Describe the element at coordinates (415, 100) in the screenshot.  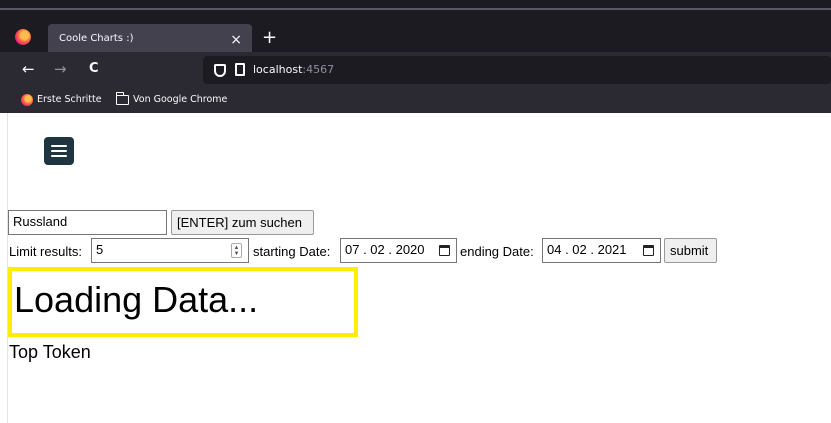
I see `bookmarks-toolbar: Erste Schritte Von Google Chrome` at that location.